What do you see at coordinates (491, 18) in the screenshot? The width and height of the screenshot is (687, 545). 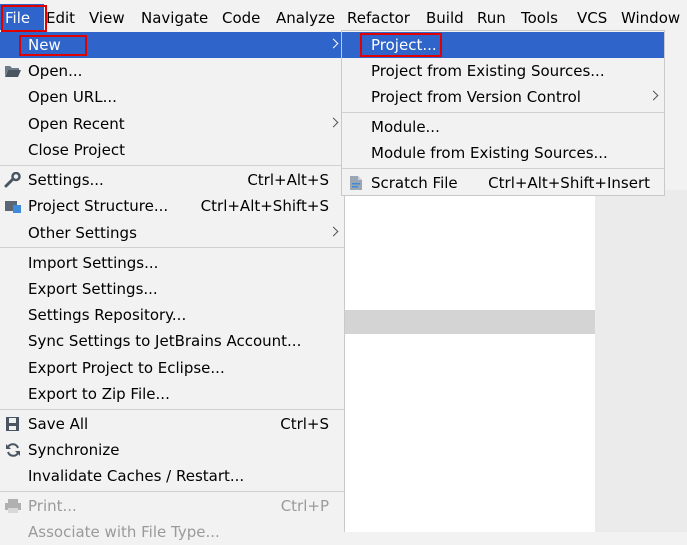 I see `menu-run: Run` at bounding box center [491, 18].